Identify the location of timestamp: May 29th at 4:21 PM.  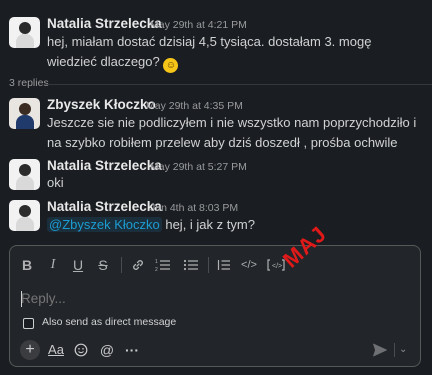
(198, 25).